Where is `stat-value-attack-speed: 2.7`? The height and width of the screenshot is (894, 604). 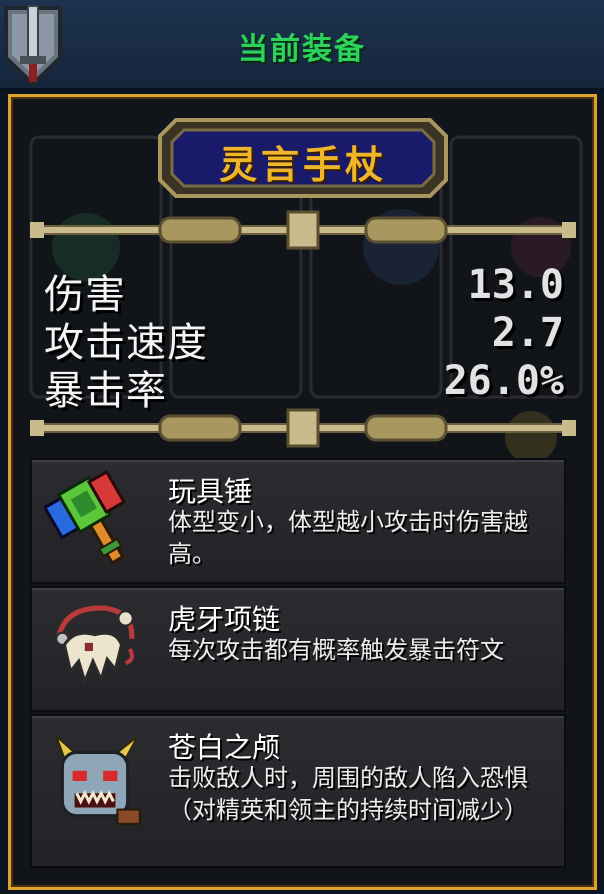 stat-value-attack-speed: 2.7 is located at coordinates (527, 333).